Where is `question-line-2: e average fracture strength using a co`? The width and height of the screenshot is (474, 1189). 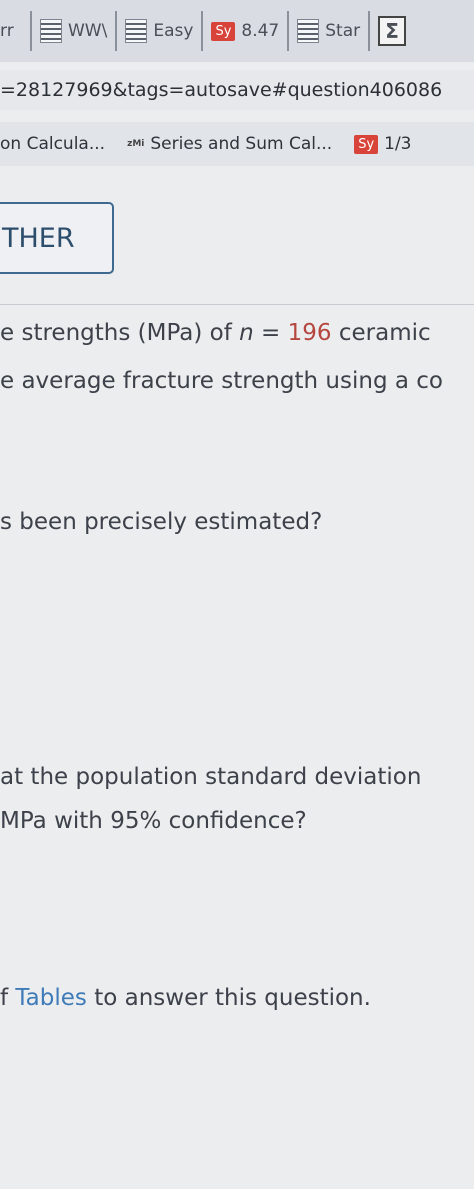 question-line-2: e average fracture strength using a co is located at coordinates (221, 381).